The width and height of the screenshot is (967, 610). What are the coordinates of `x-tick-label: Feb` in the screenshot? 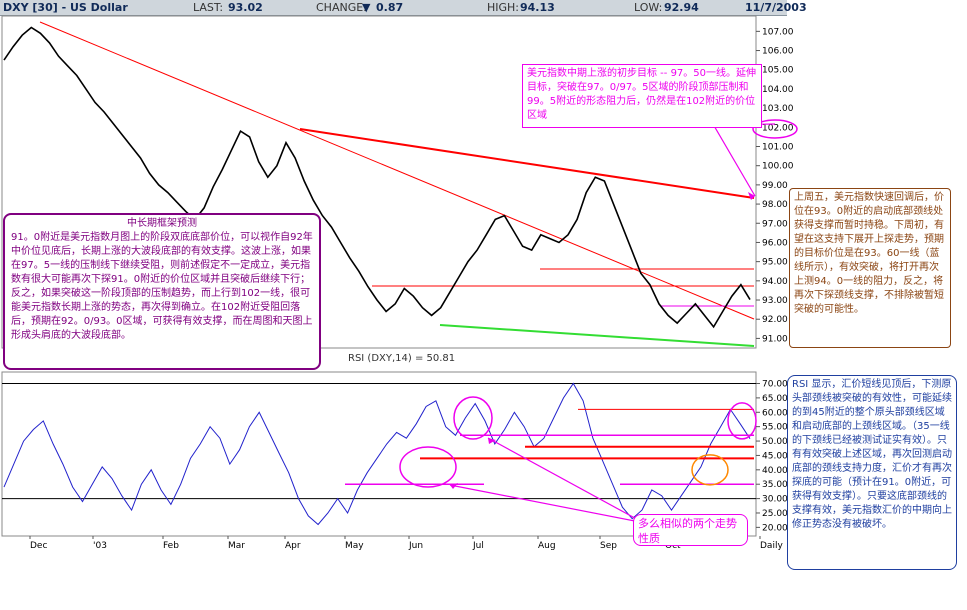 It's located at (171, 546).